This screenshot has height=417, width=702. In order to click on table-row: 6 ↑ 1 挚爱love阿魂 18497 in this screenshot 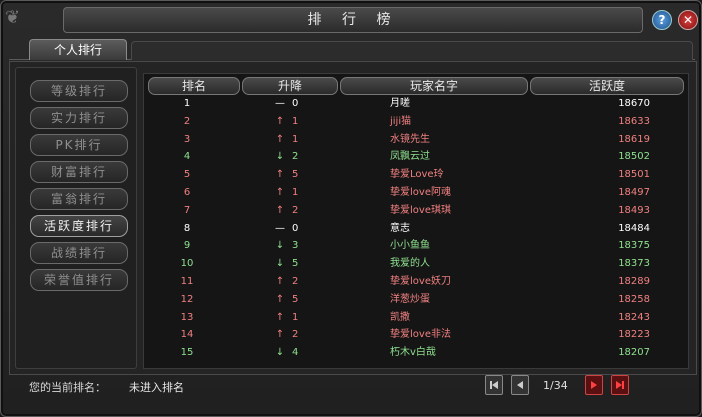, I will do `click(416, 193)`.